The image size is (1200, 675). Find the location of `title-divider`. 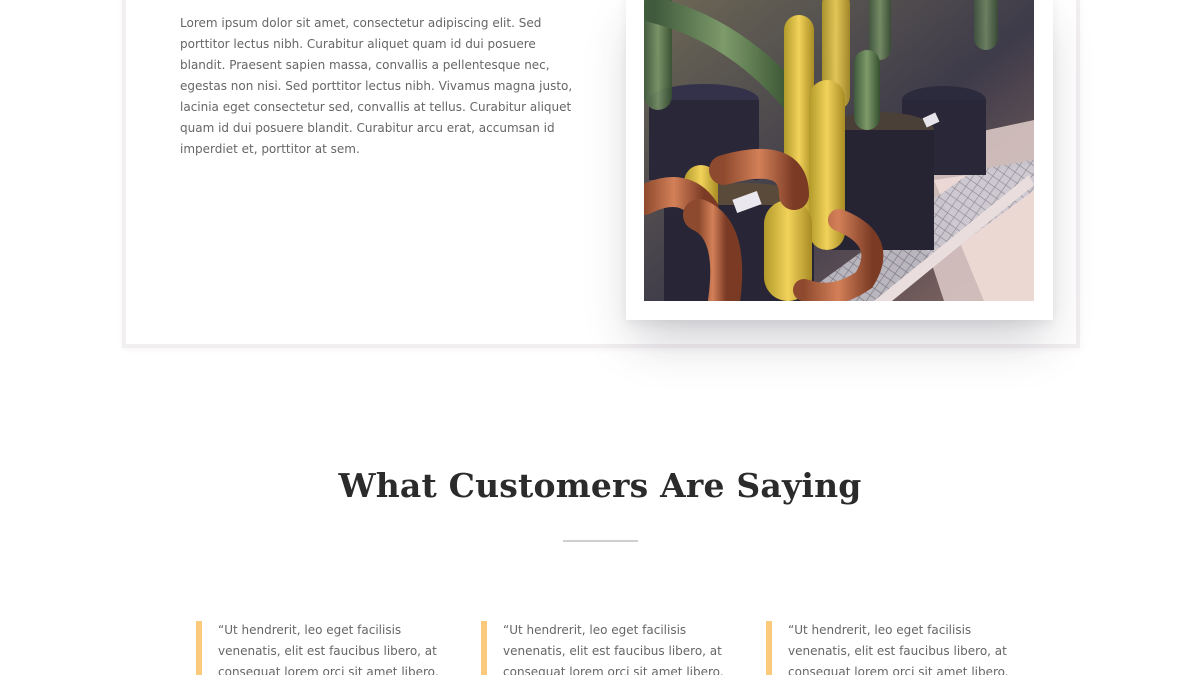

title-divider is located at coordinates (600, 541).